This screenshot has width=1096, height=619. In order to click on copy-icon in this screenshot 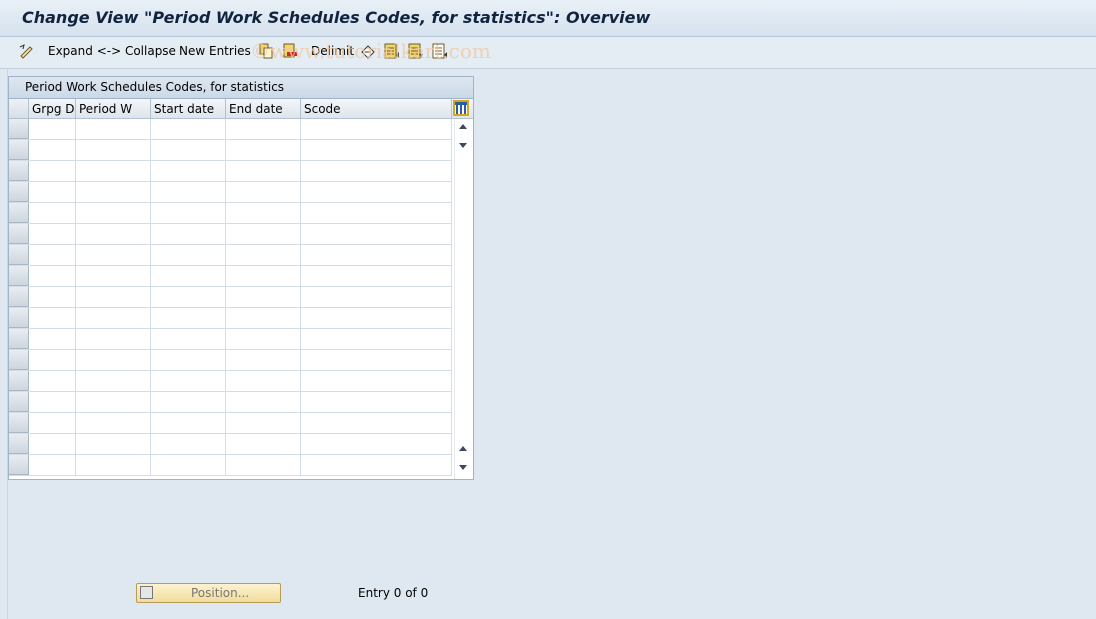, I will do `click(266, 51)`.